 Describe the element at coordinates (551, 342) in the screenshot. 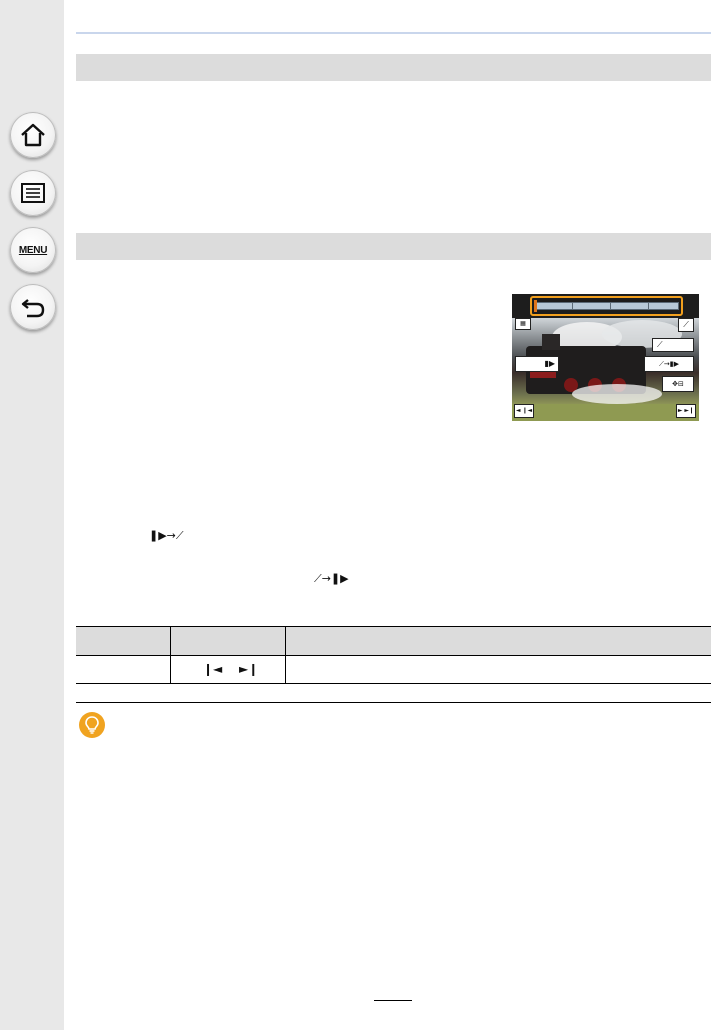

I see `locomotive-chimney` at that location.